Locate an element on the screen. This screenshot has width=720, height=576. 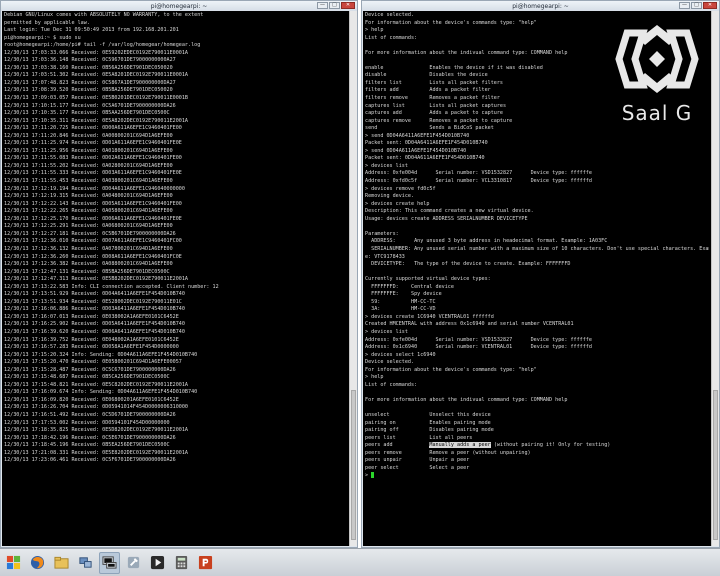
firefox-icon is located at coordinates (37, 562).